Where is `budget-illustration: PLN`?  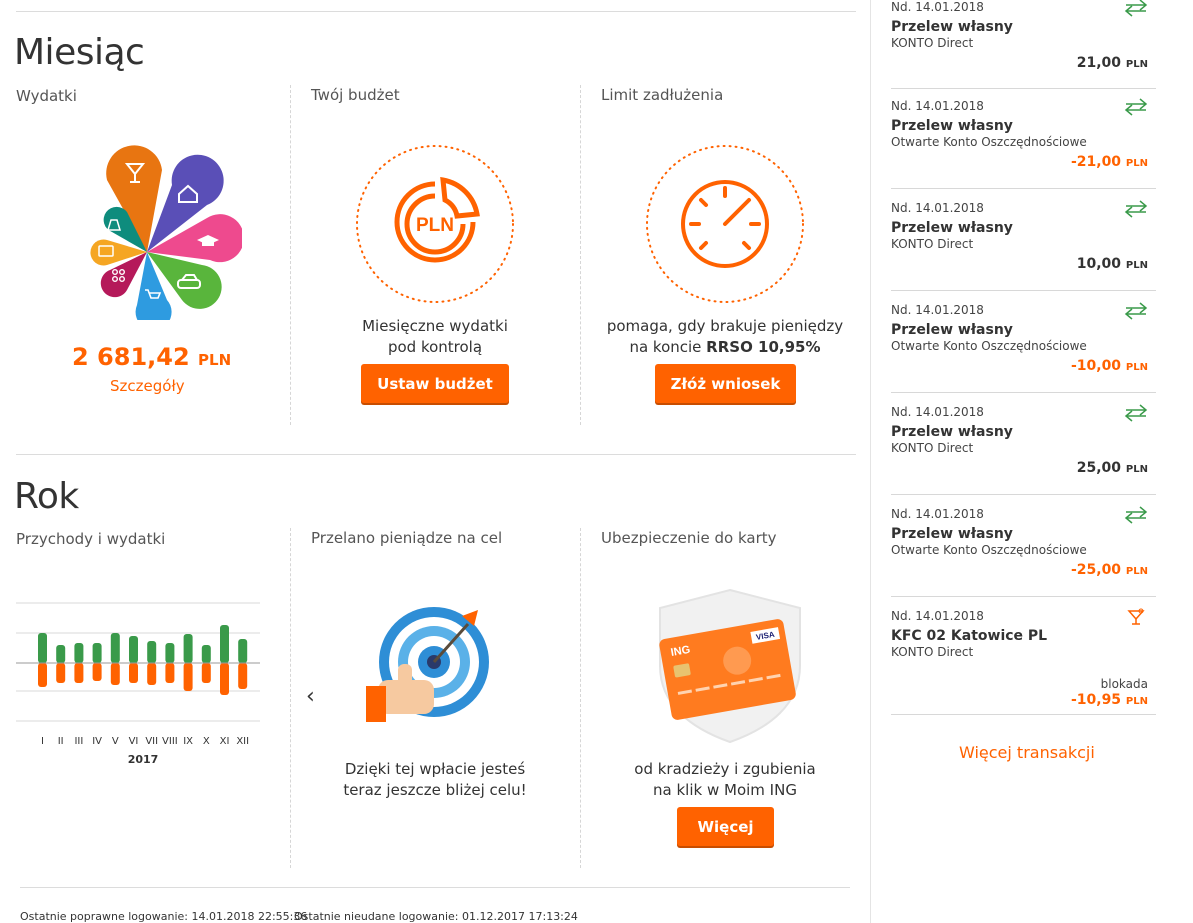 budget-illustration: PLN is located at coordinates (435, 224).